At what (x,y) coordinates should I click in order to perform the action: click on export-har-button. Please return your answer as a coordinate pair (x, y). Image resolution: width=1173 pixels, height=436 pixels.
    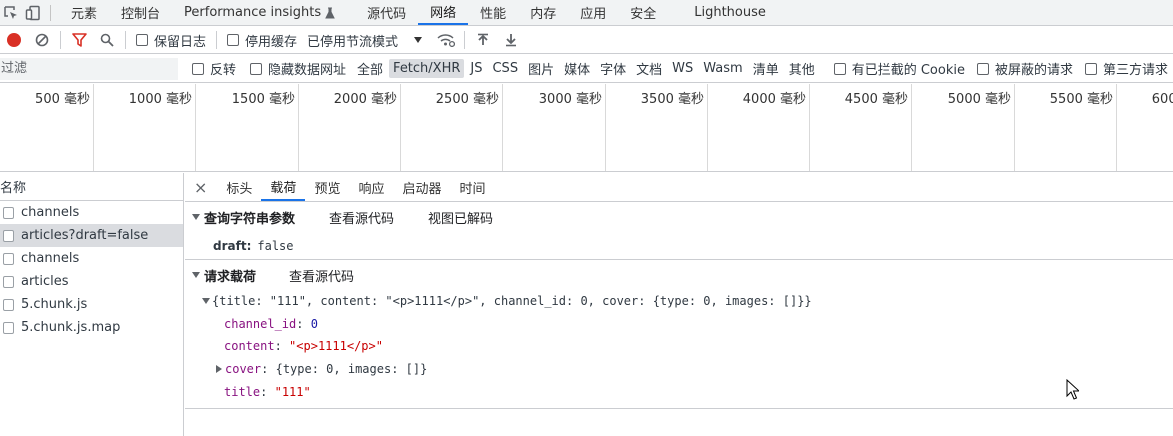
    Looking at the image, I should click on (511, 40).